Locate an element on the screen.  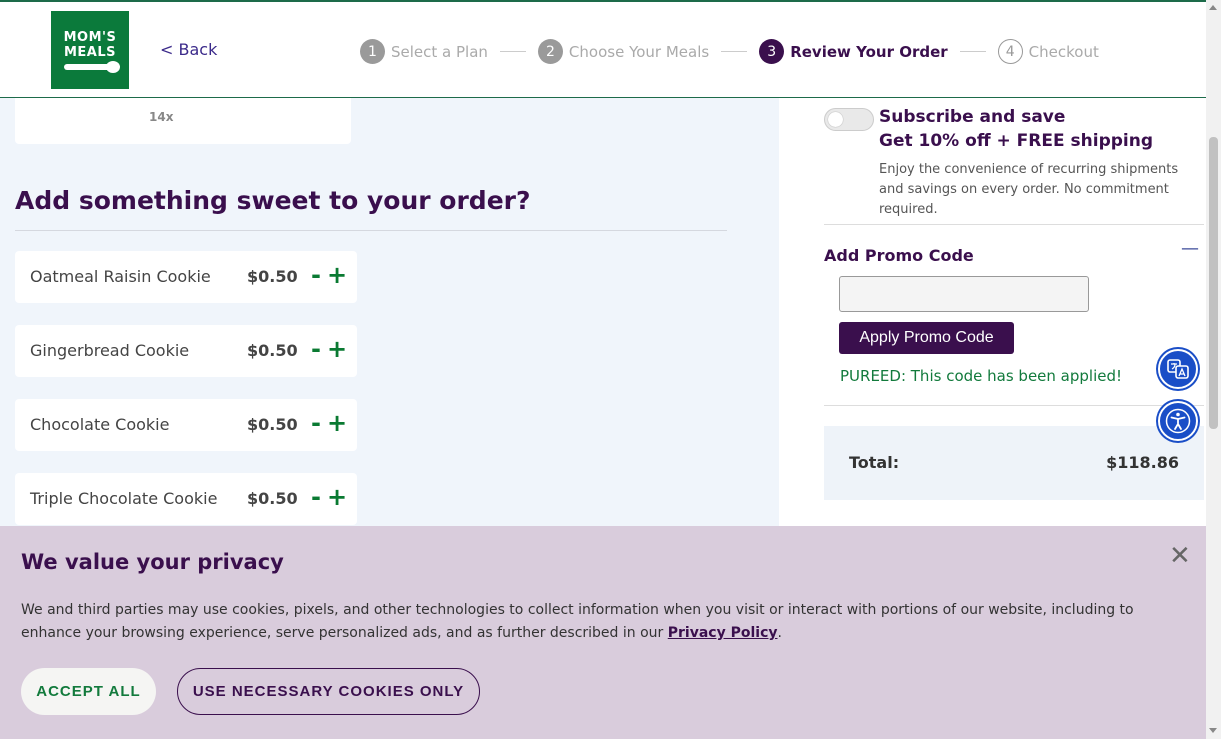
step-label: Review Your Order is located at coordinates (869, 51).